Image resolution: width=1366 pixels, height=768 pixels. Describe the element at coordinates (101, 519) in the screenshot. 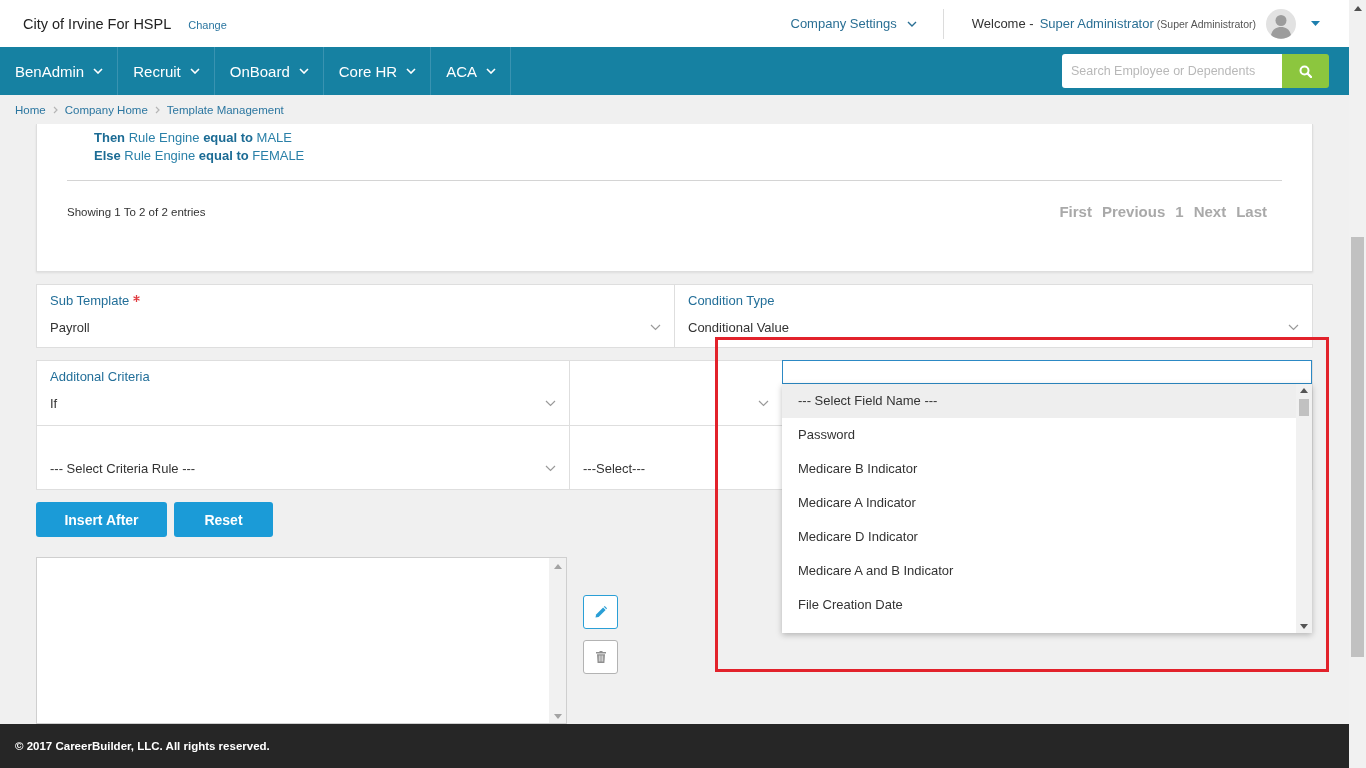

I see `action-button: Insert After` at that location.